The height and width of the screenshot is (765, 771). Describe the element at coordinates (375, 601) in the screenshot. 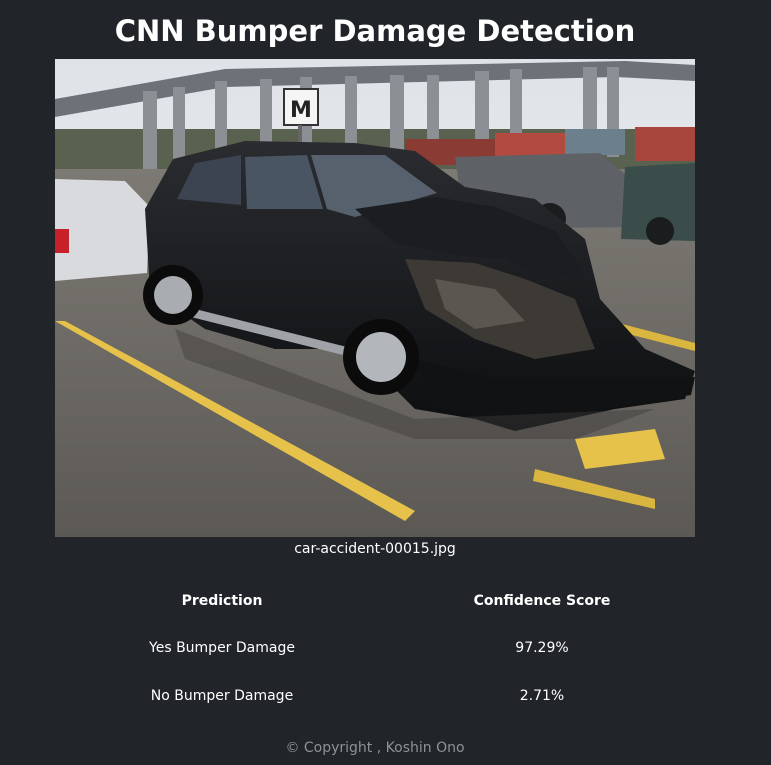

I see `table-header-row: Prediction Confidence Score` at that location.